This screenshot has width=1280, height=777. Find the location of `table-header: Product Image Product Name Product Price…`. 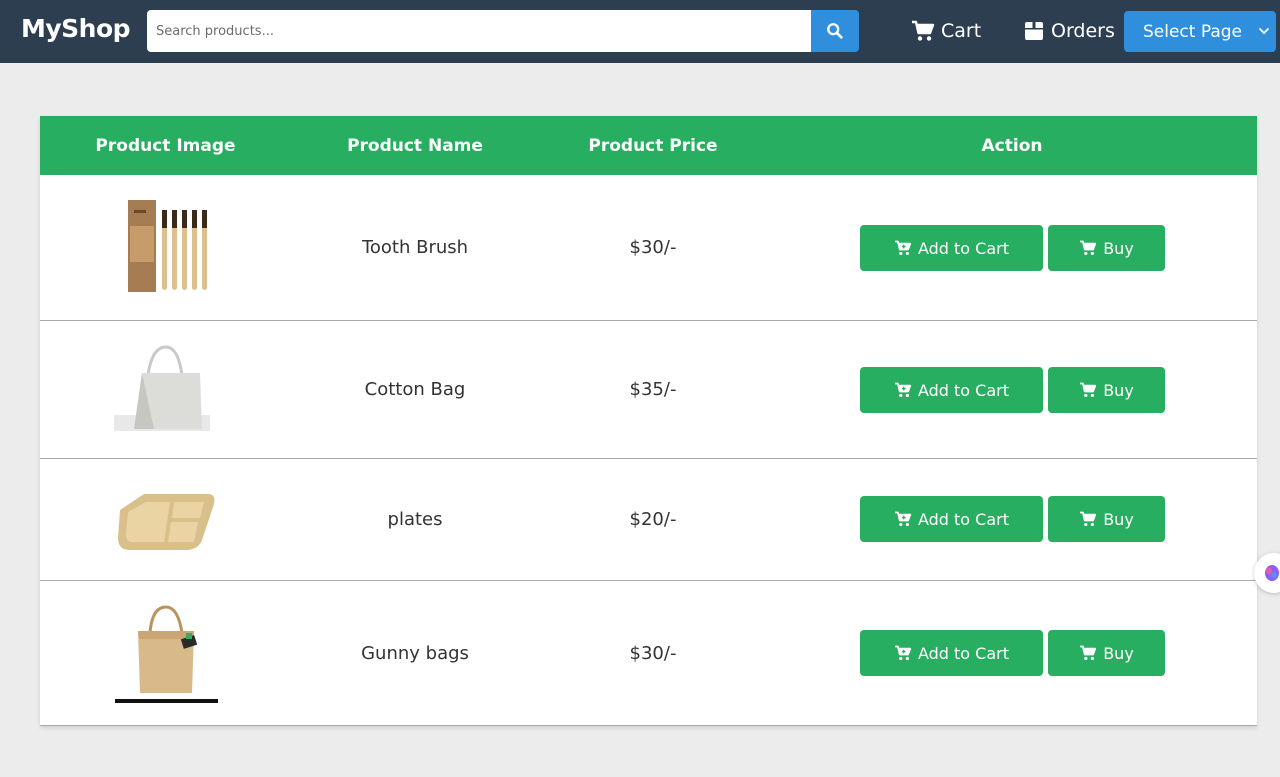

table-header: Product Image Product Name Product Price… is located at coordinates (648, 145).